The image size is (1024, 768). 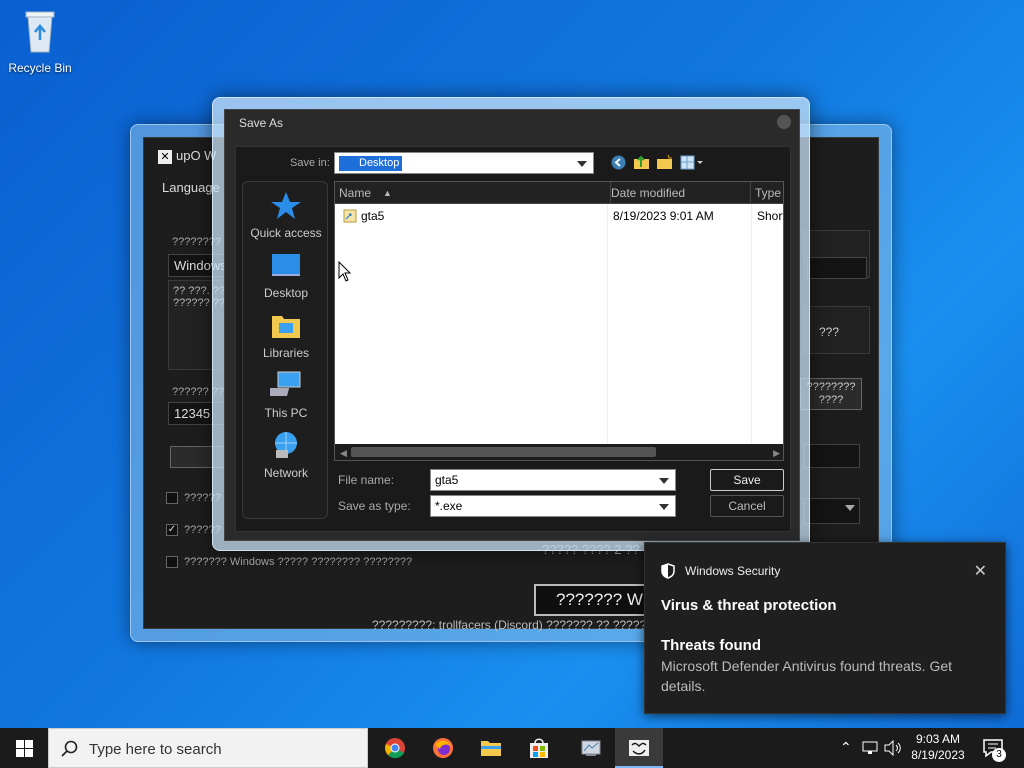 I want to click on checkbox-2: ✓, so click(x=172, y=530).